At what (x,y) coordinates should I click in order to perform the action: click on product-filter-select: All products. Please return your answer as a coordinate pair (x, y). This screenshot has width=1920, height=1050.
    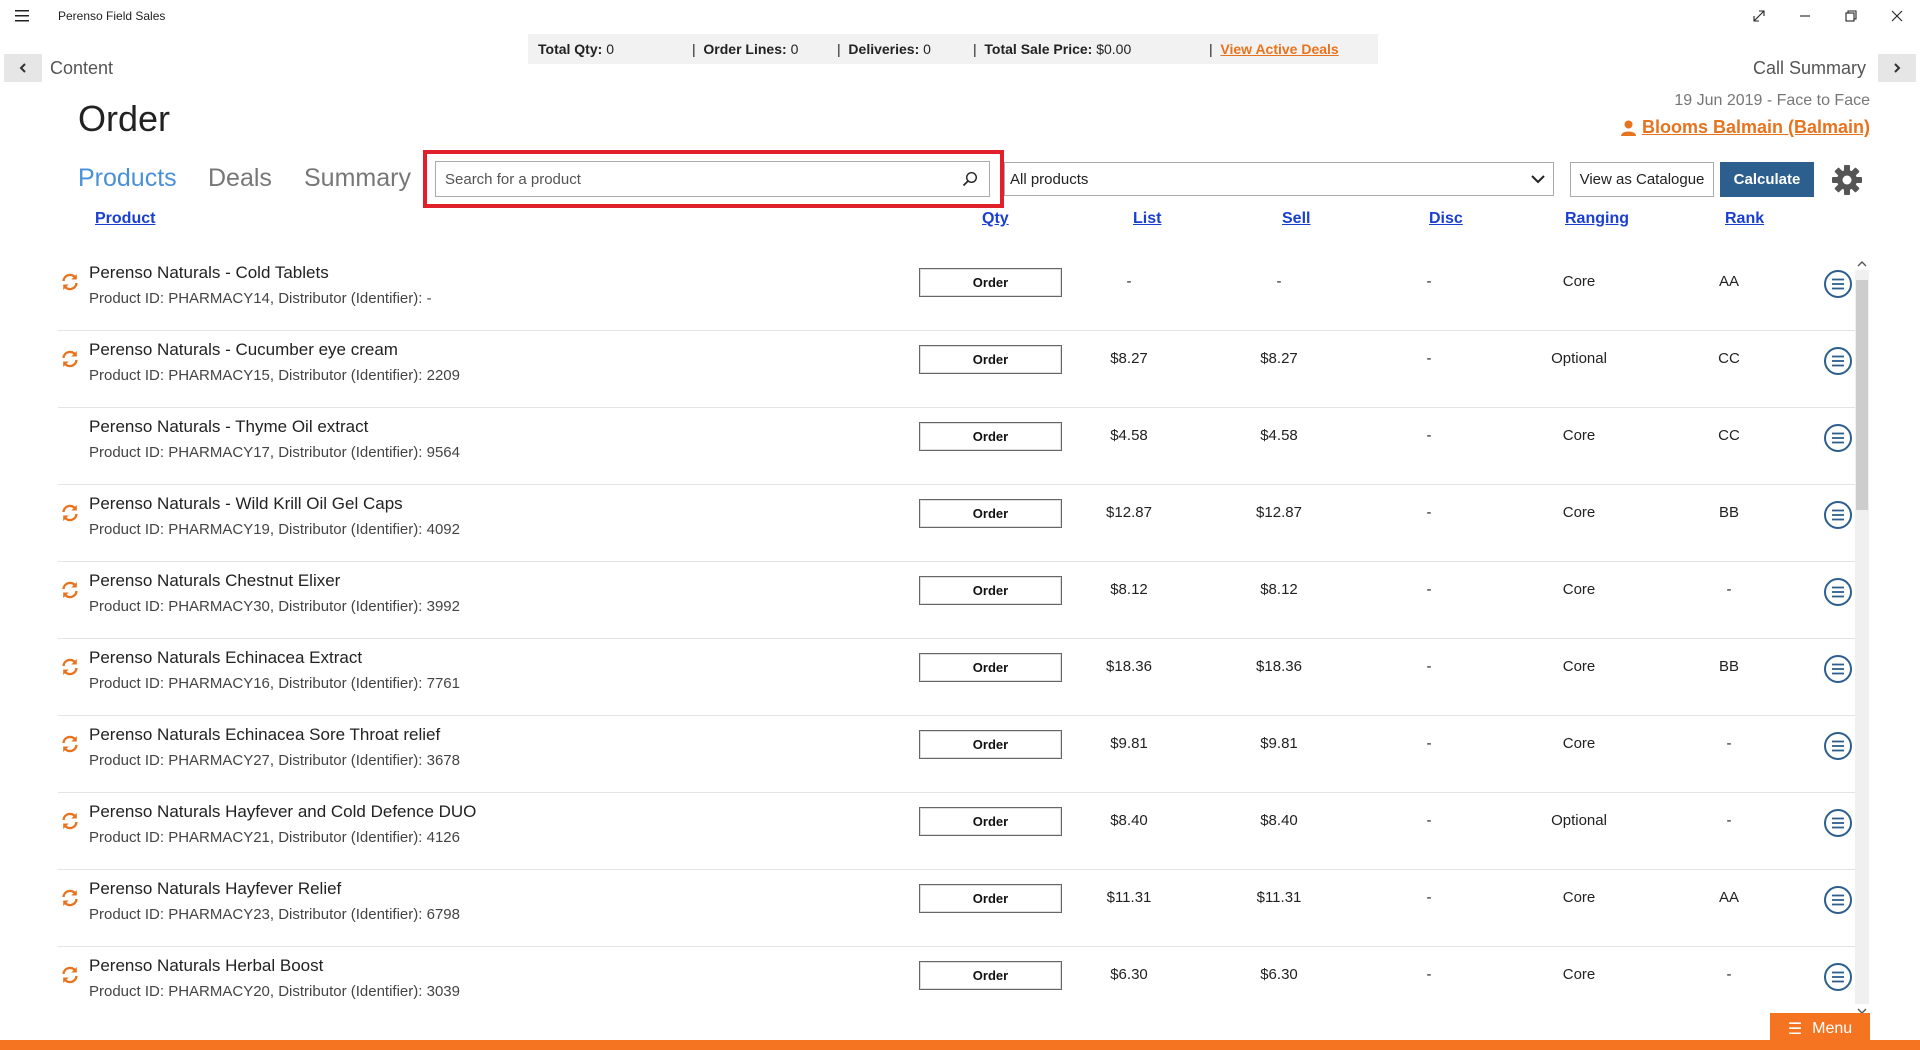
    Looking at the image, I should click on (1279, 179).